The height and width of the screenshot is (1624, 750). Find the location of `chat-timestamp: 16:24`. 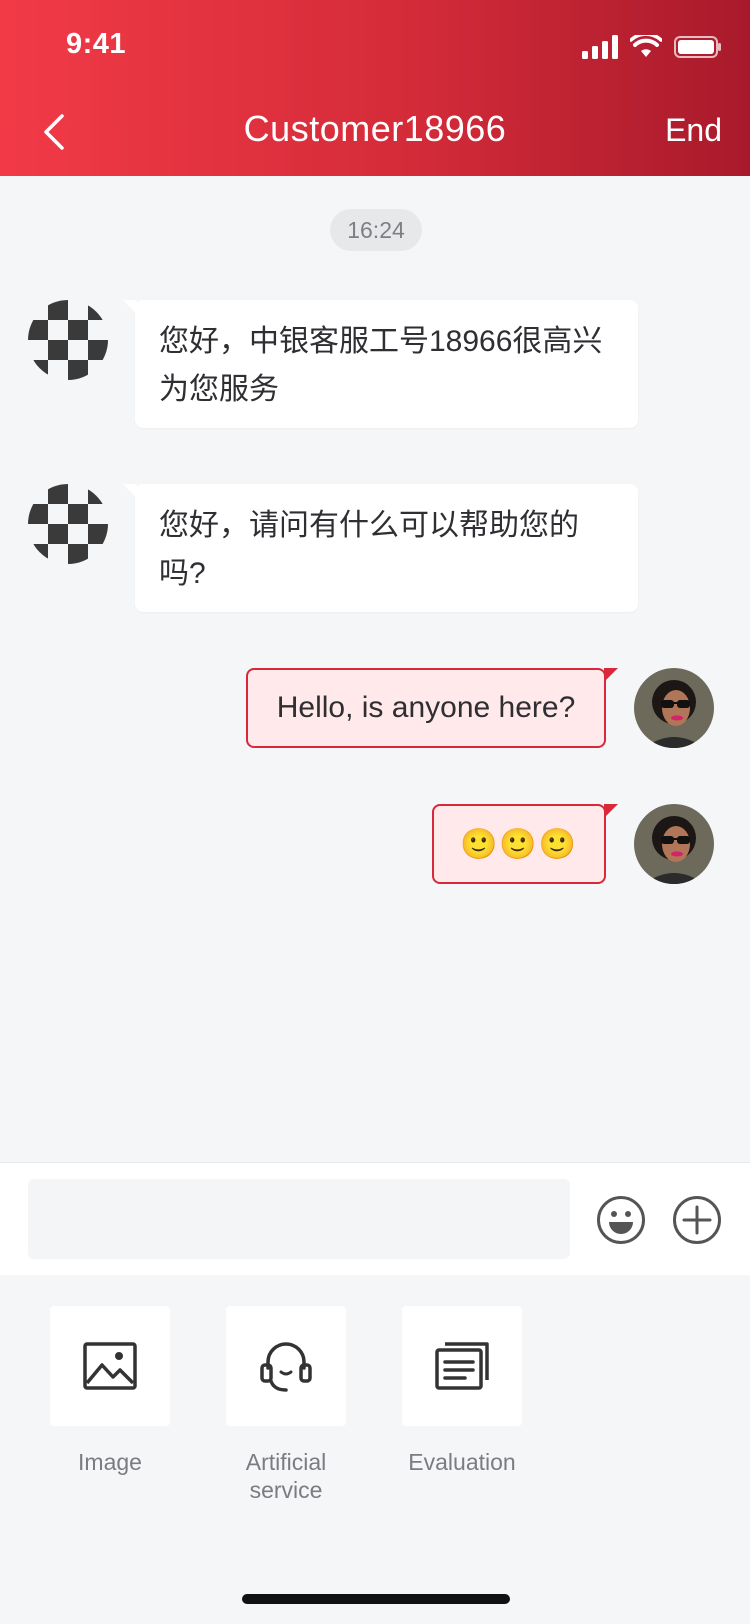

chat-timestamp: 16:24 is located at coordinates (376, 230).